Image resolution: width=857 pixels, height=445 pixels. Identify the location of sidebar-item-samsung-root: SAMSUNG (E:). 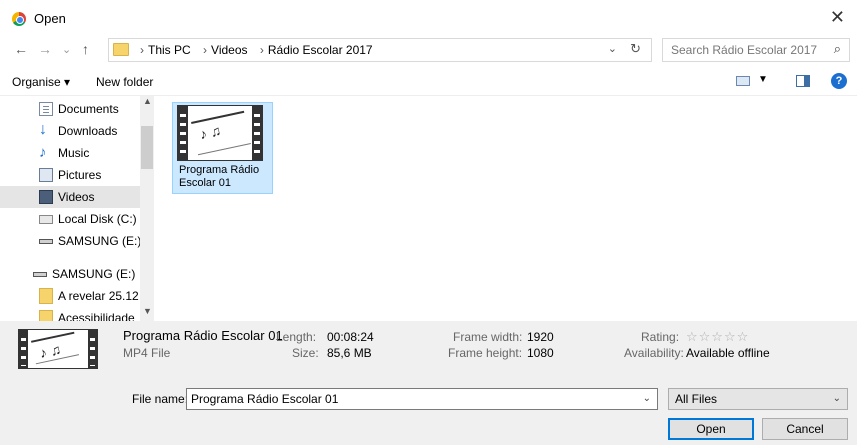
(70, 274).